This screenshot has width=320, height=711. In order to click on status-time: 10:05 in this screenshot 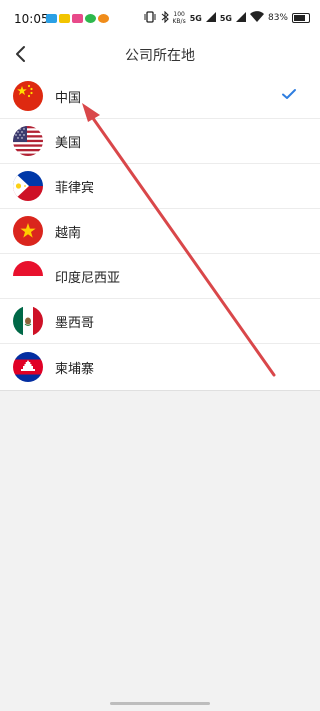, I will do `click(31, 19)`.